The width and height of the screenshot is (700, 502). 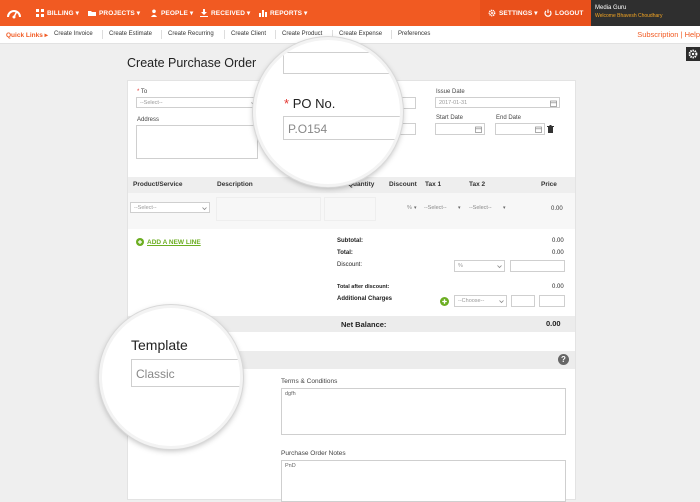 I want to click on quantity-input, so click(x=350, y=209).